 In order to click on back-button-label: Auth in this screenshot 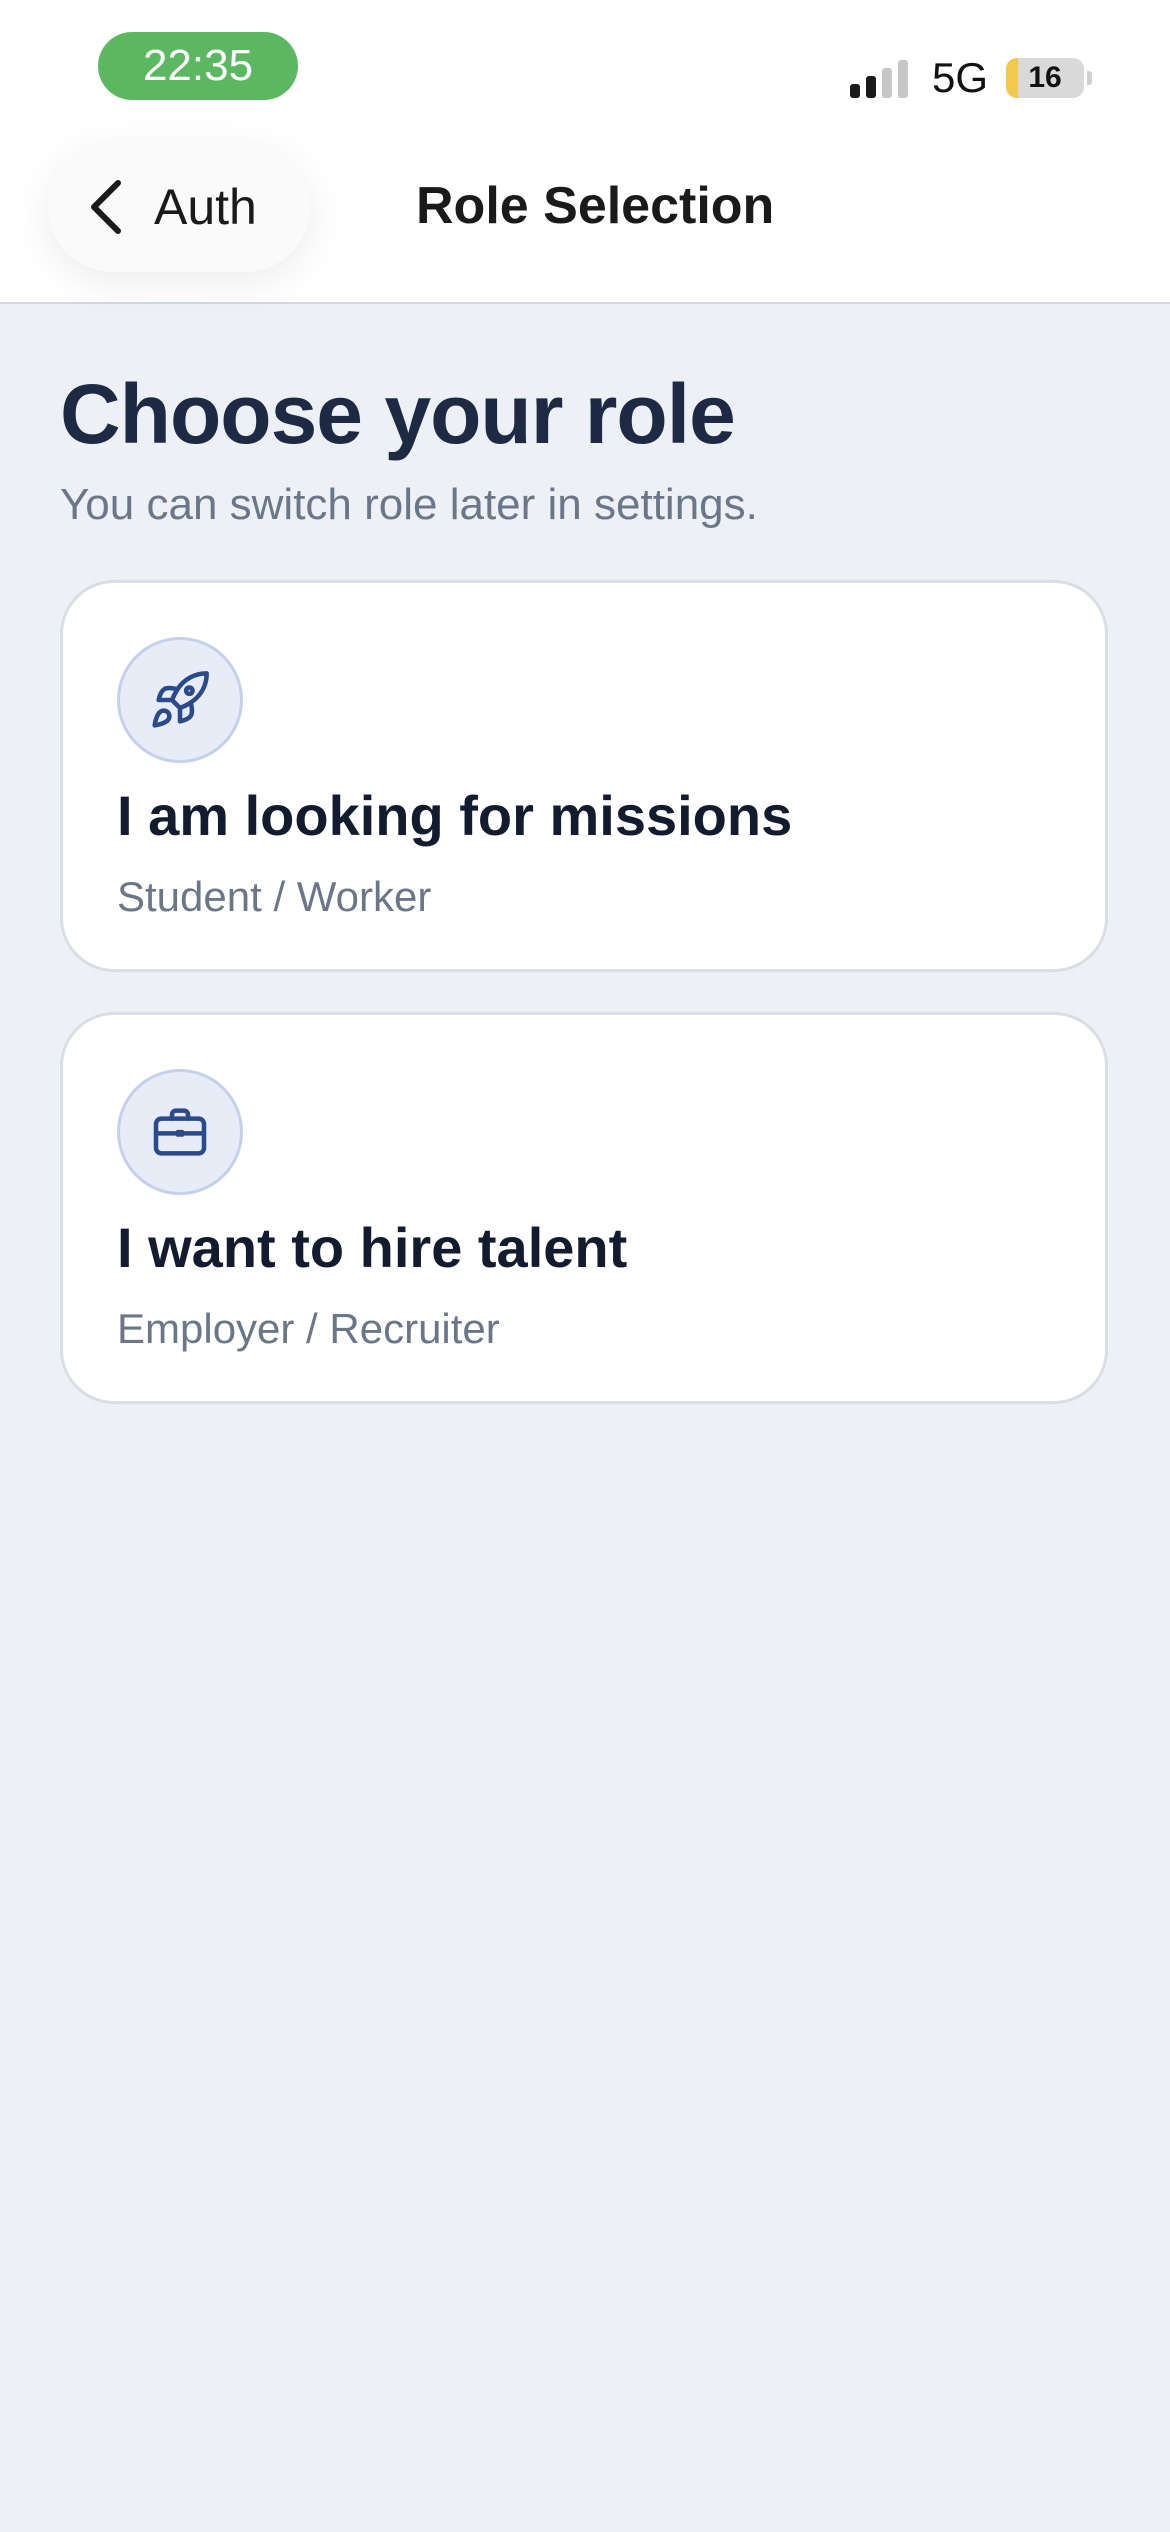, I will do `click(205, 207)`.